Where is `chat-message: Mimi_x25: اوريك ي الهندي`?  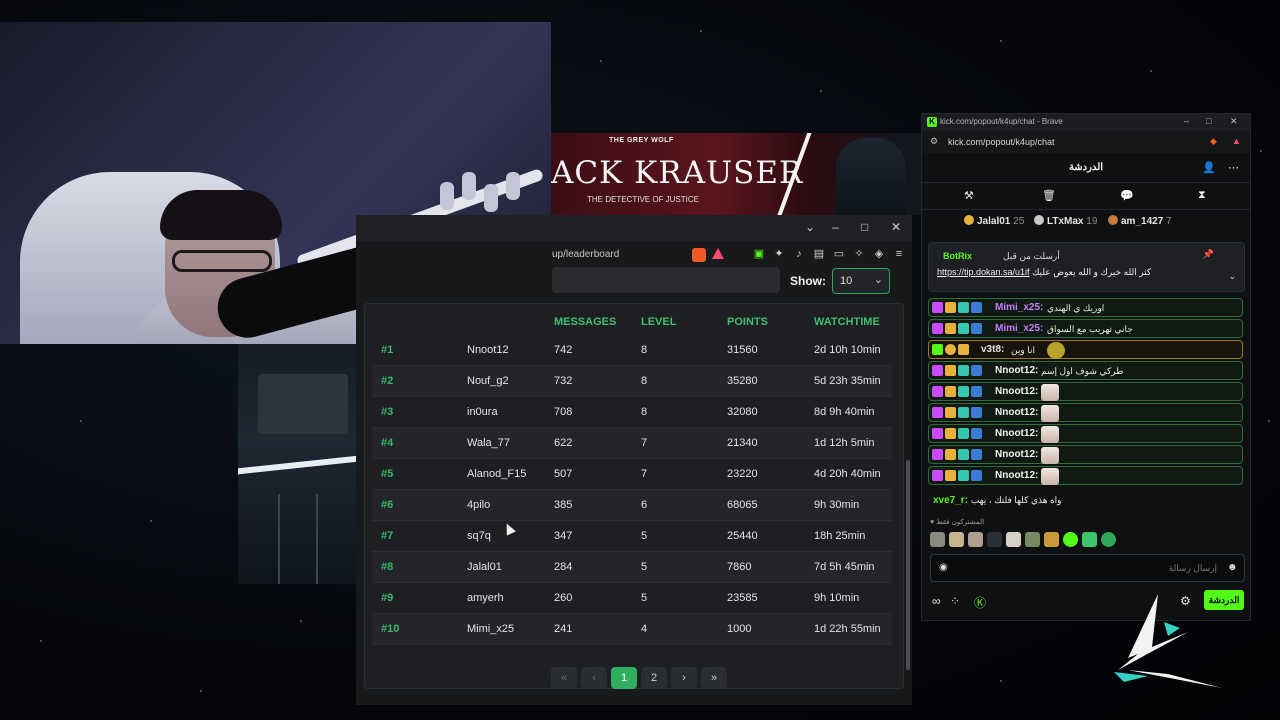
chat-message: Mimi_x25: اوريك ي الهندي is located at coordinates (1085, 307).